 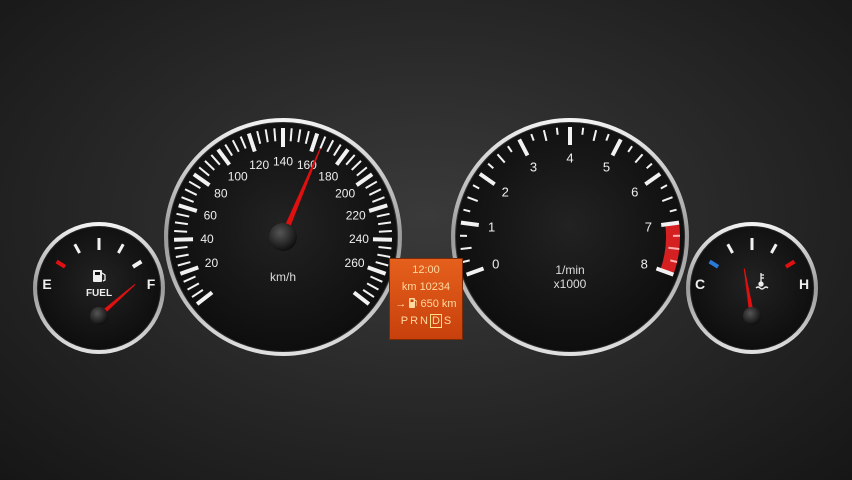 What do you see at coordinates (99, 293) in the screenshot?
I see `fuel-title: FUEL` at bounding box center [99, 293].